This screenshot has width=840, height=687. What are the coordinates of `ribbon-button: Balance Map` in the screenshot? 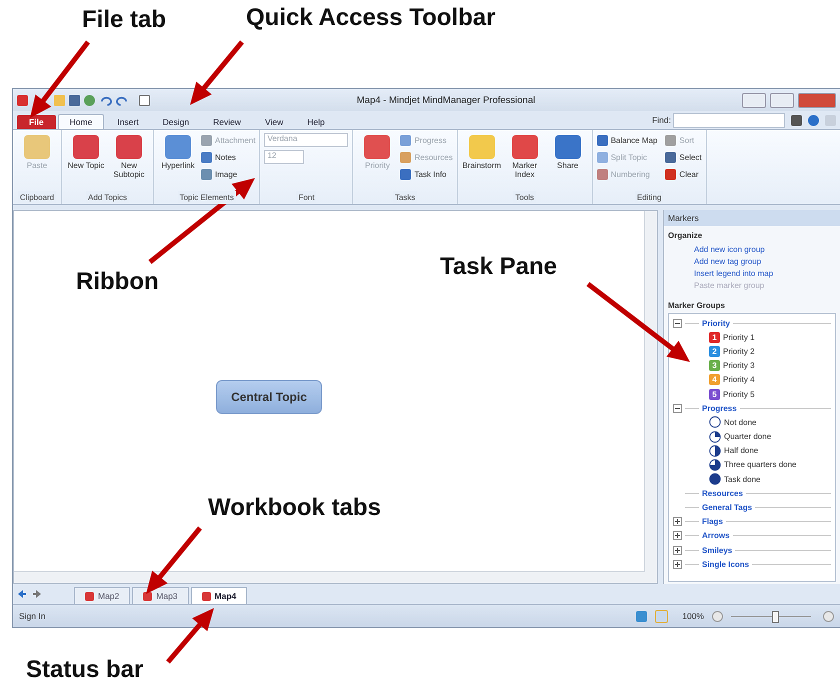 It's located at (627, 140).